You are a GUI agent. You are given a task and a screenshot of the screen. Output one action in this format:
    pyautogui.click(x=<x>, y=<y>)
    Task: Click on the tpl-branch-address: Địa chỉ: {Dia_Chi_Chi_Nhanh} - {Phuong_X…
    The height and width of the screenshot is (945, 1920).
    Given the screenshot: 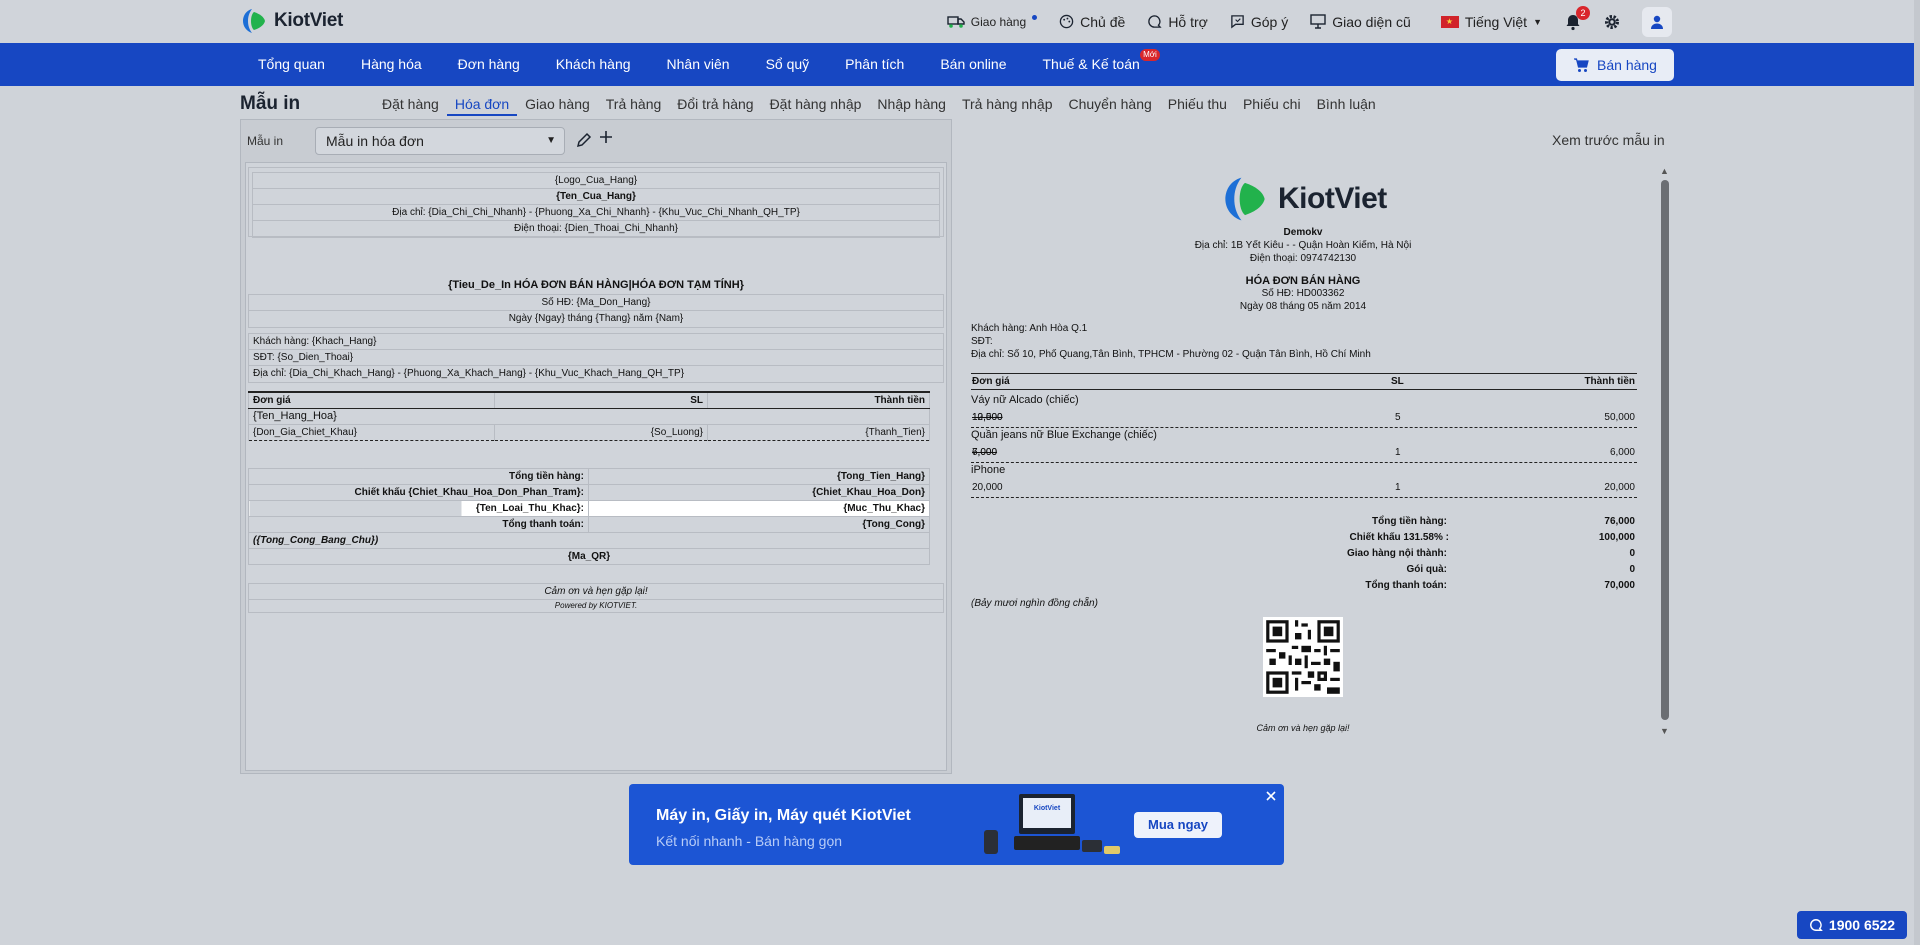 What is the action you would take?
    pyautogui.click(x=596, y=213)
    